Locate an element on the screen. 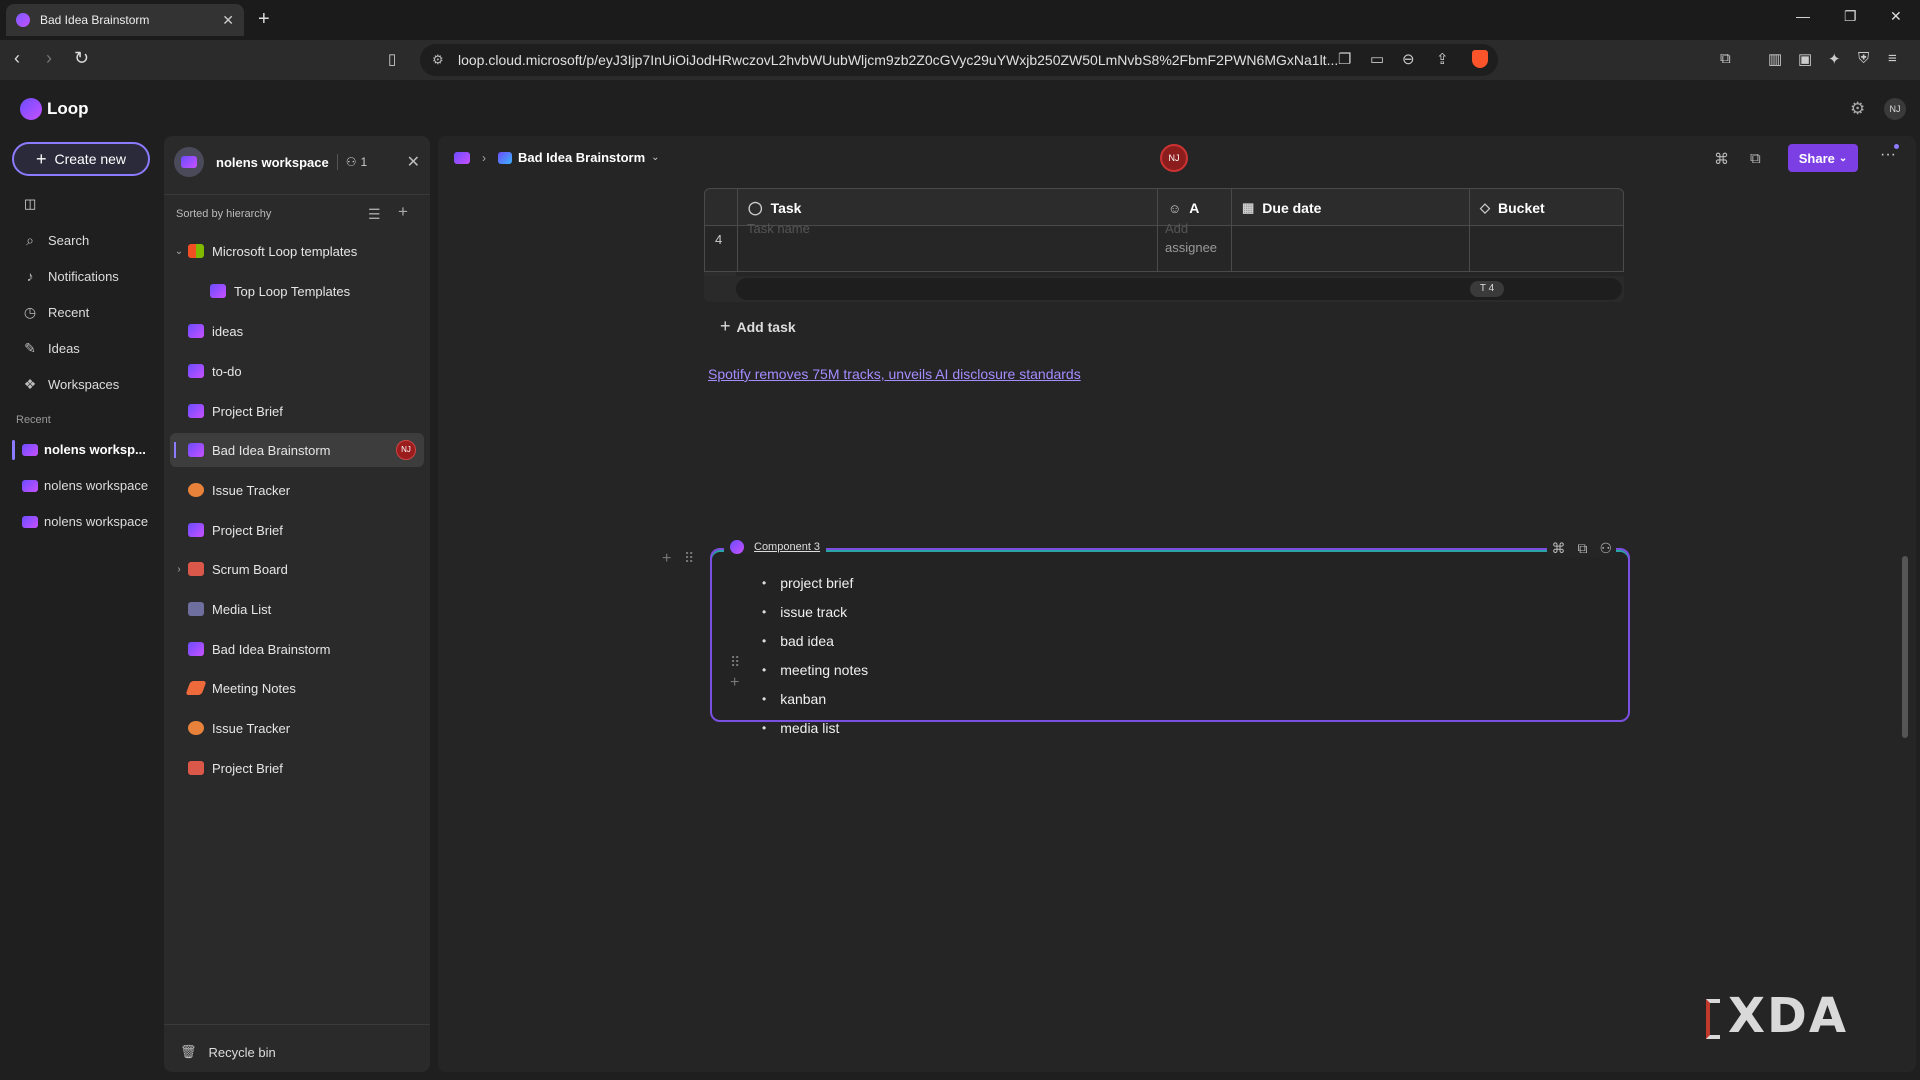  tree-item: Meeting Notes is located at coordinates (297, 688).